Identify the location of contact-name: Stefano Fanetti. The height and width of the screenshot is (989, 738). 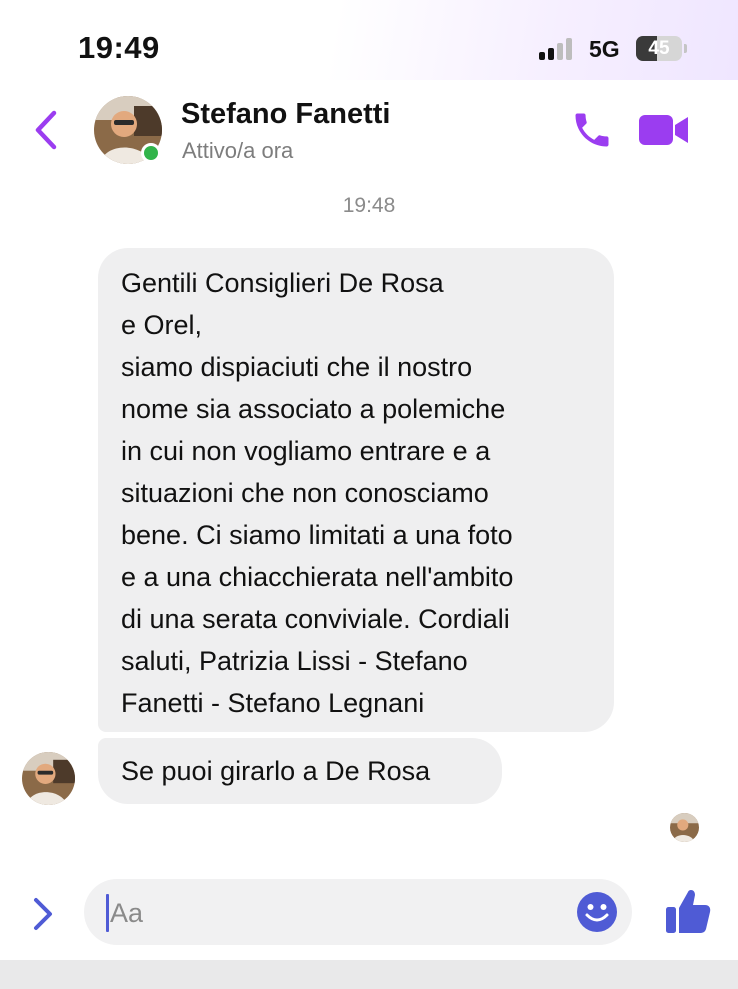
(285, 114).